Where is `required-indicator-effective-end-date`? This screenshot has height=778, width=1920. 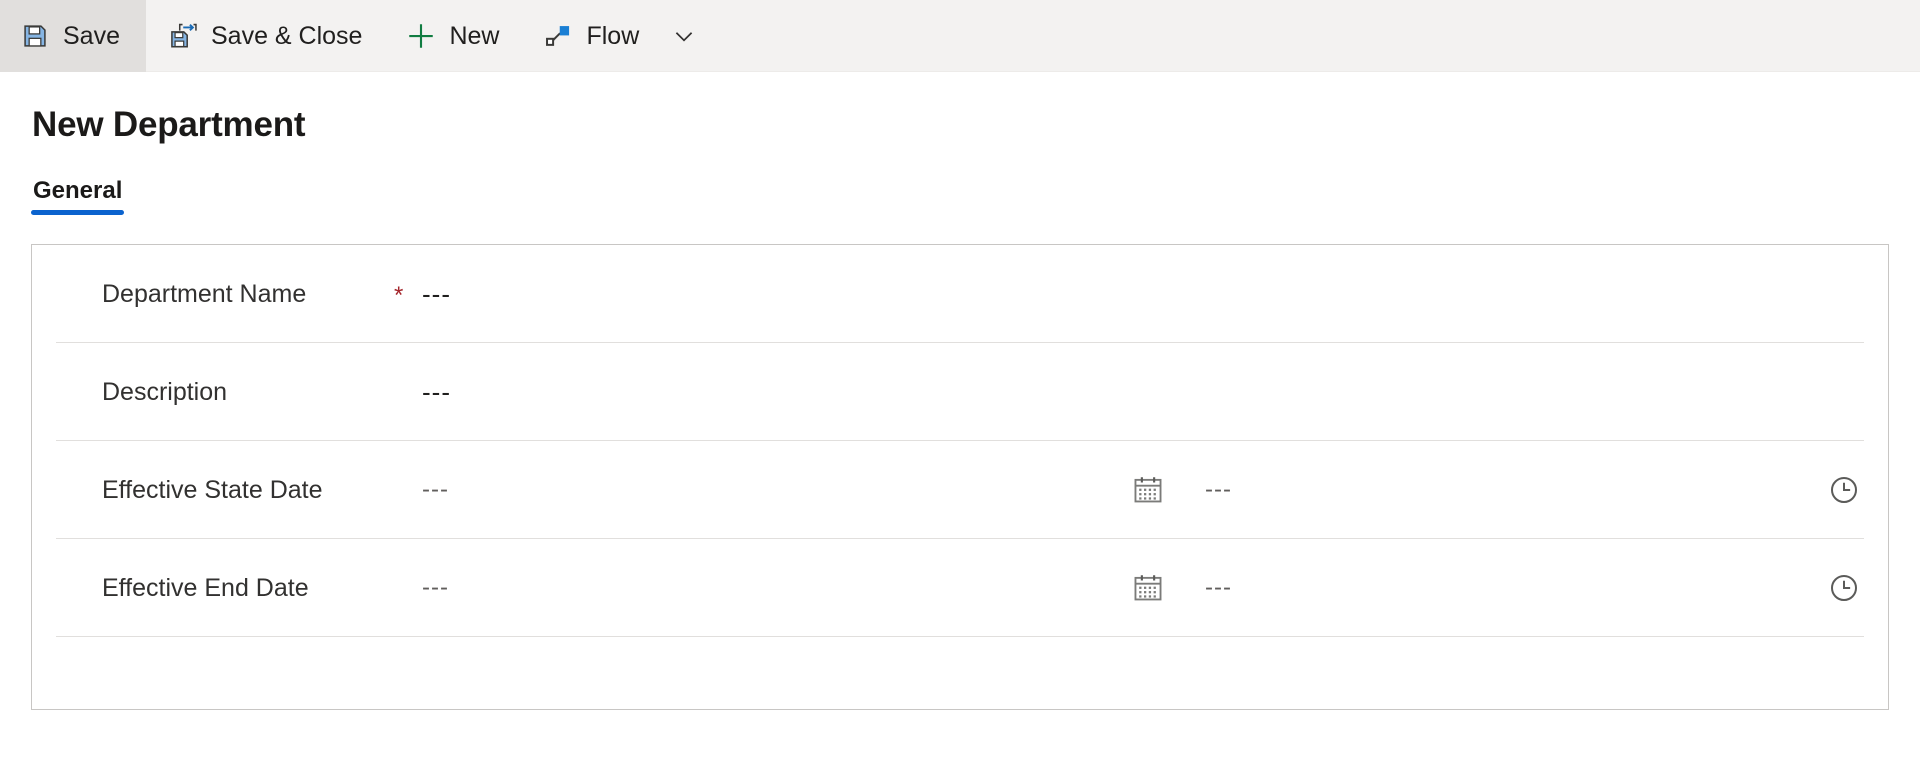
required-indicator-effective-end-date is located at coordinates (408, 588).